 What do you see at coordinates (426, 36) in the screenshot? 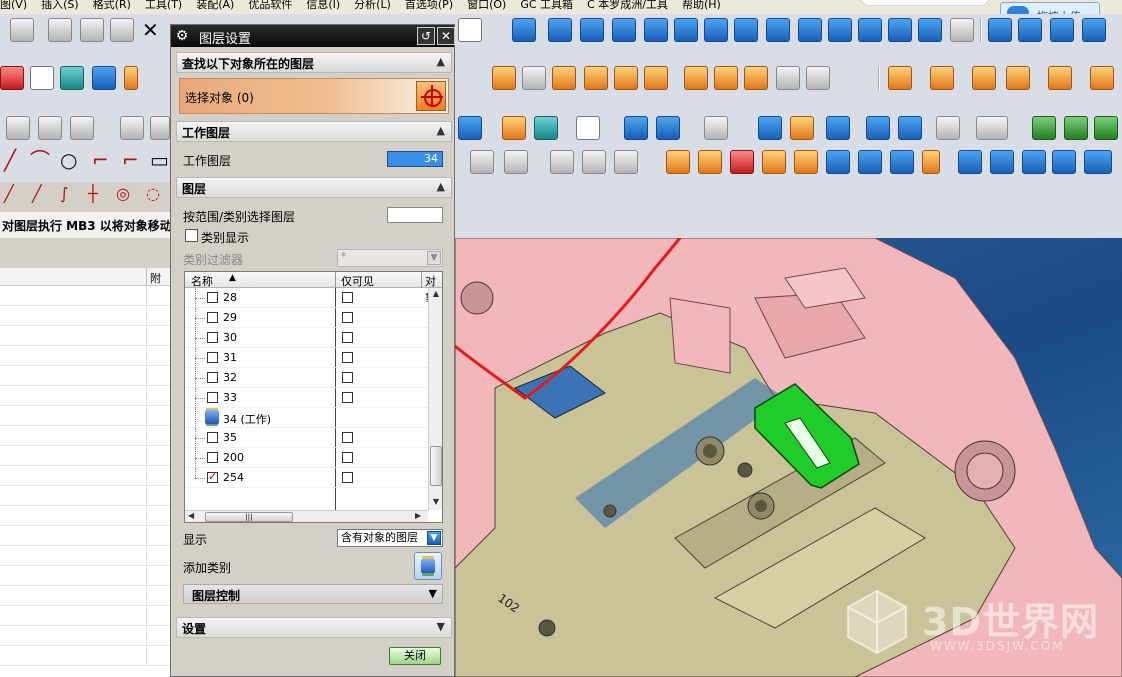
I see `reset-icon: ↺` at bounding box center [426, 36].